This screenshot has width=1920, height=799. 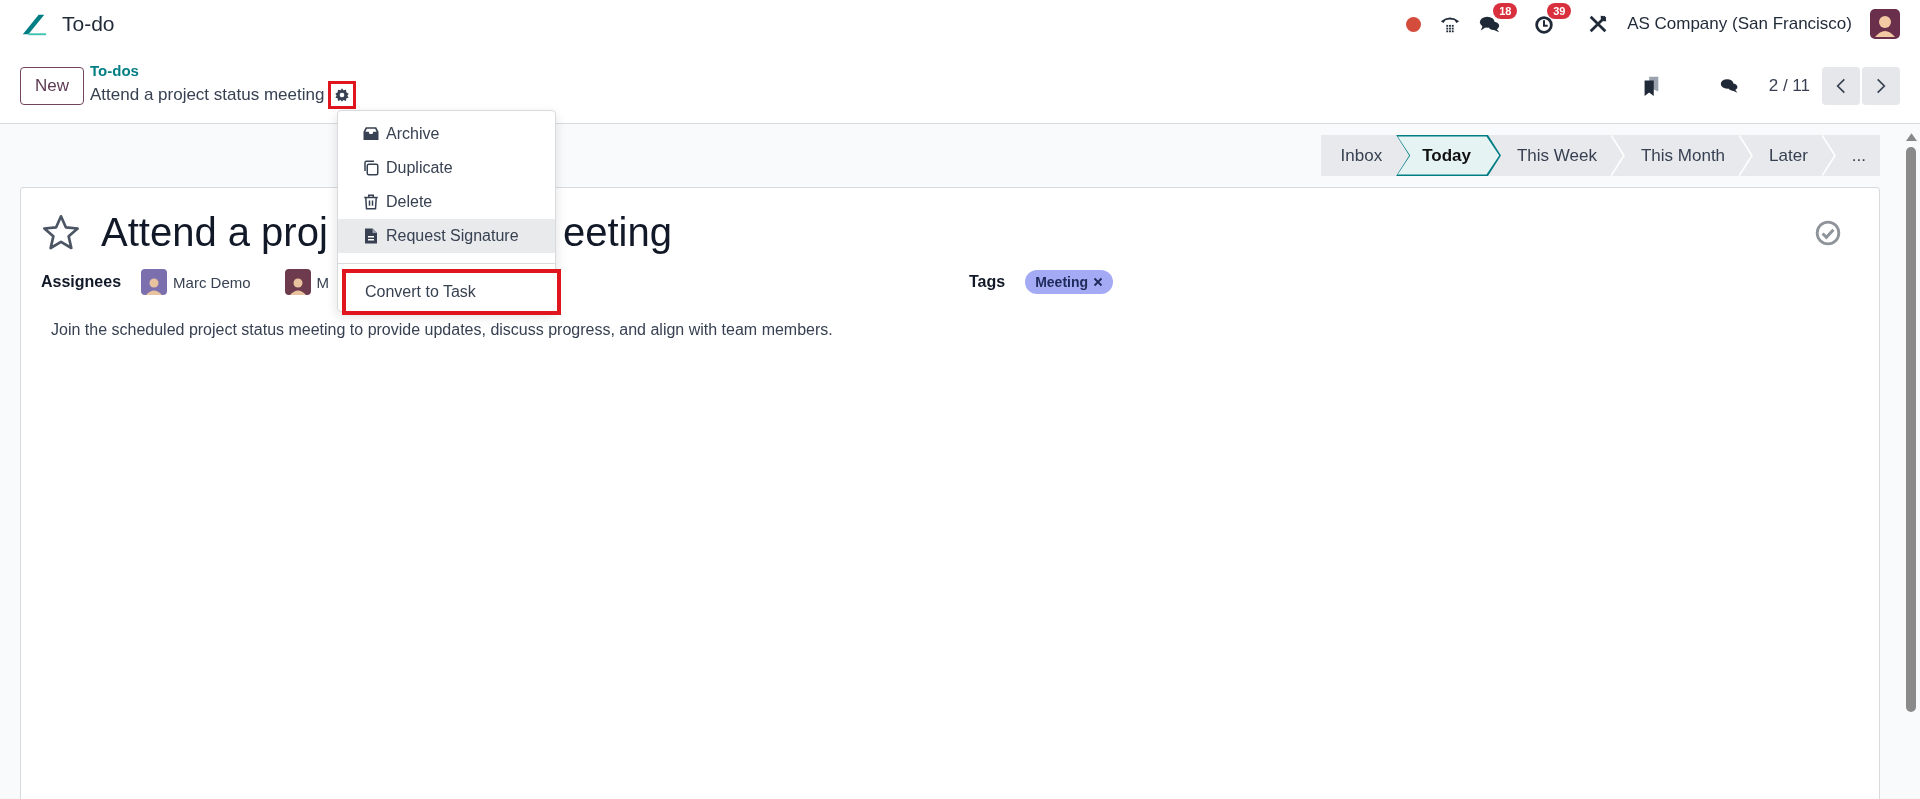 What do you see at coordinates (1881, 85) in the screenshot?
I see `chevron-right-icon` at bounding box center [1881, 85].